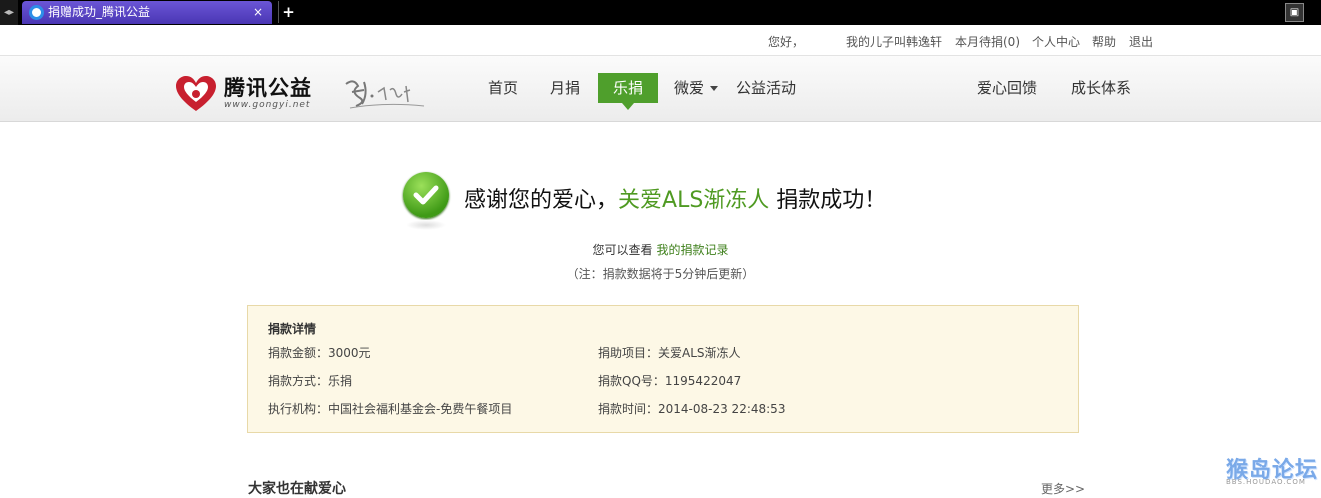 This screenshot has height=498, width=1321. What do you see at coordinates (1272, 470) in the screenshot?
I see `forum-watermark: 猴岛论坛 BBS.HOUDAO.COM` at bounding box center [1272, 470].